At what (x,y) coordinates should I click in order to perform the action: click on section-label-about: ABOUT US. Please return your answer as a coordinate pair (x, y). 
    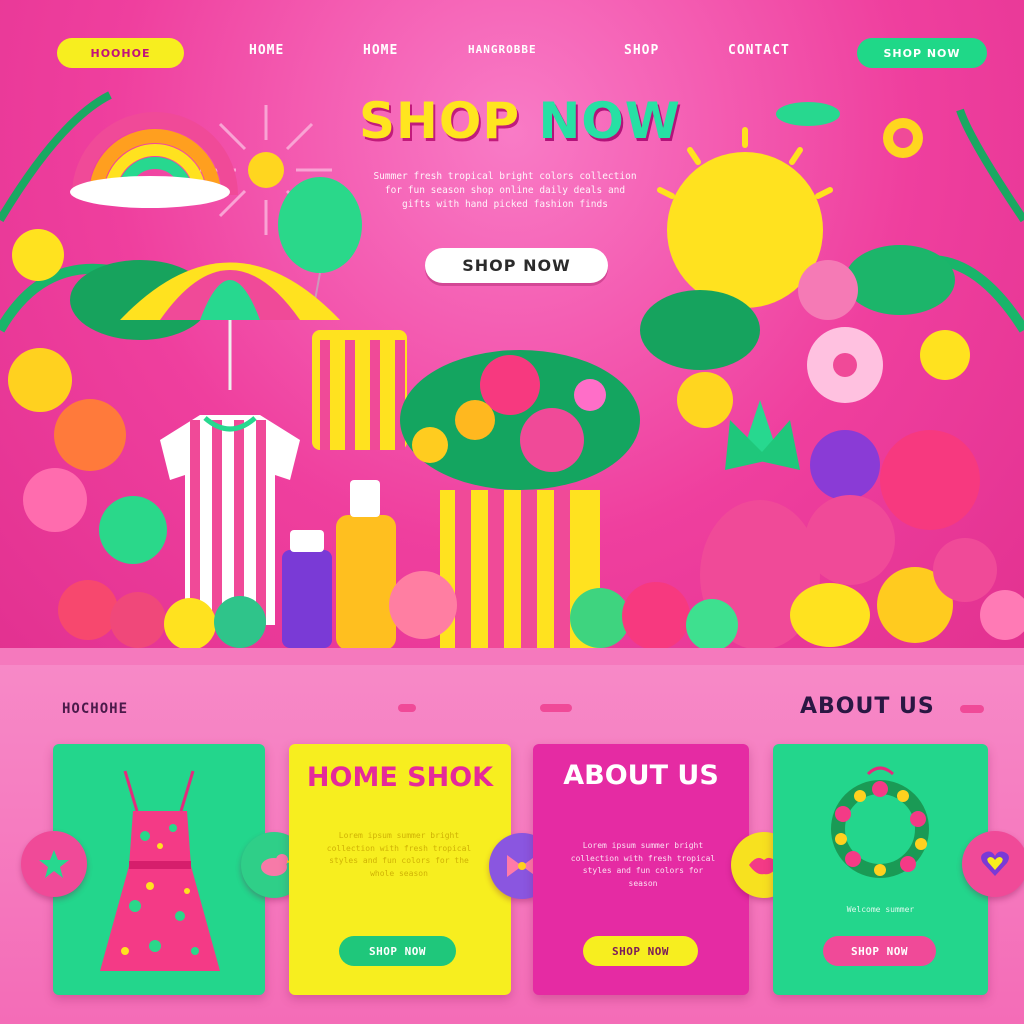
    Looking at the image, I should click on (867, 706).